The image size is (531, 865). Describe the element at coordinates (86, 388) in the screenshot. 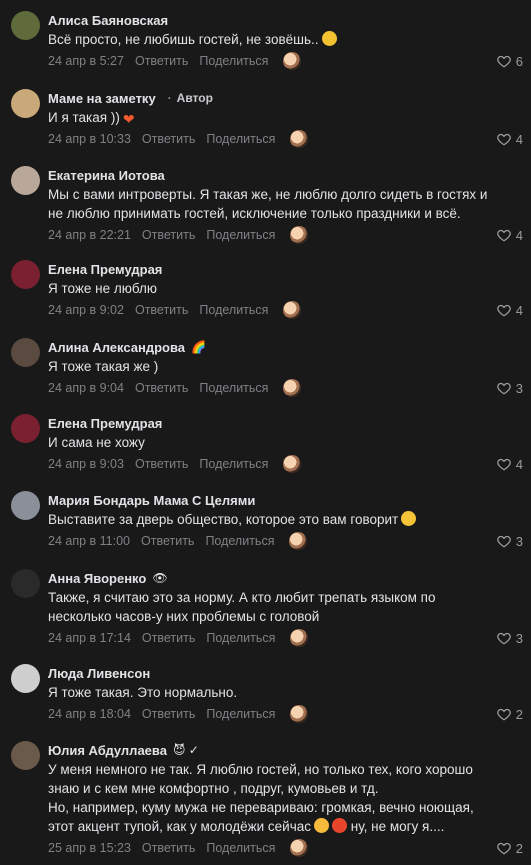

I see `comment-date: 24 апр в 9:04` at that location.